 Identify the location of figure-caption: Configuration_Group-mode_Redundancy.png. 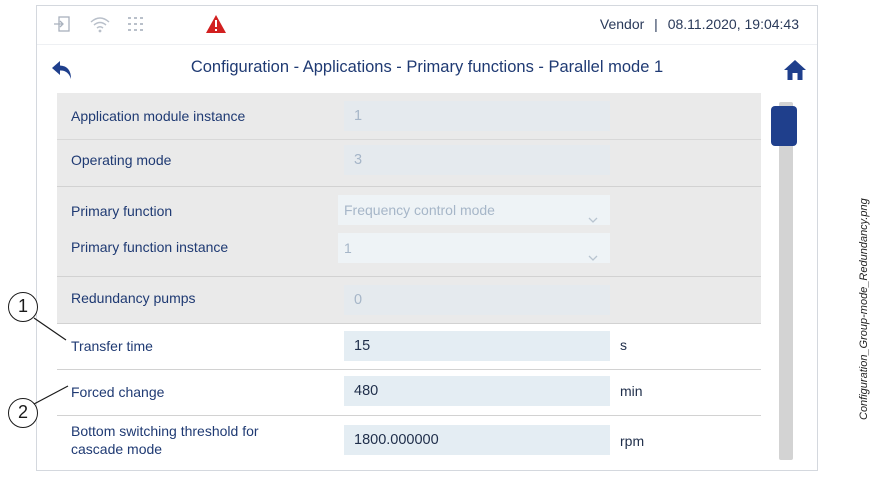
(864, 309).